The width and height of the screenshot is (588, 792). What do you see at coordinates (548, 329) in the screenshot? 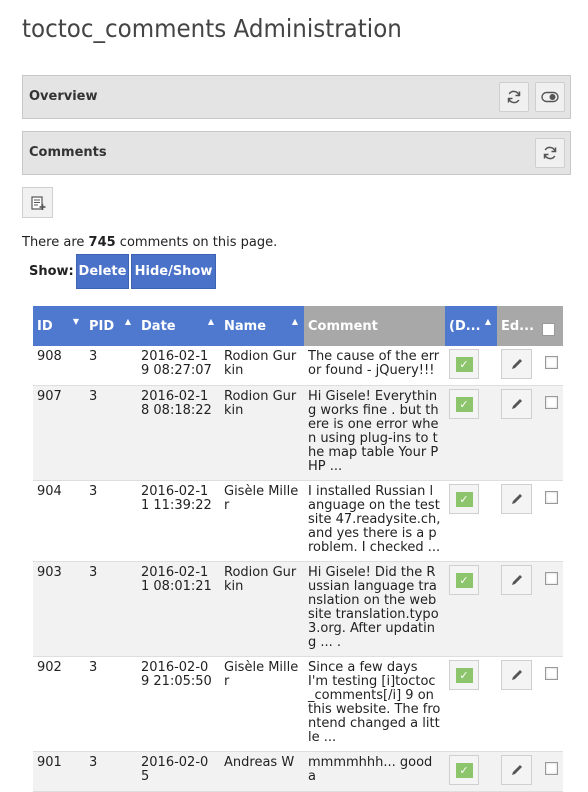
I see `select-all-checkbox` at bounding box center [548, 329].